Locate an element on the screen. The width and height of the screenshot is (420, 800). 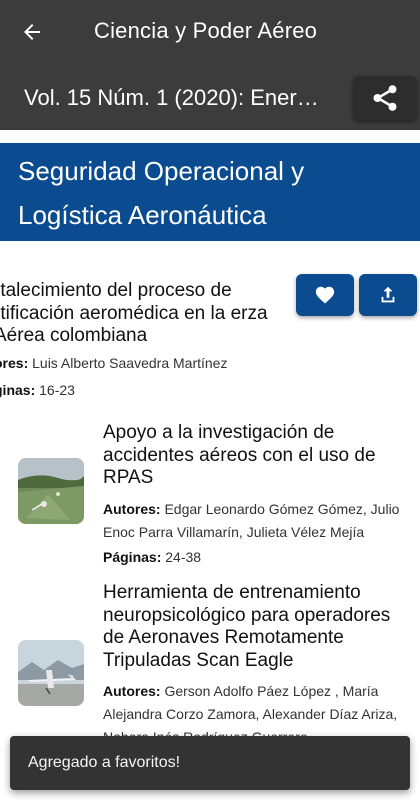
authors-value: Luis Alberto Saavedra Martínez is located at coordinates (130, 362).